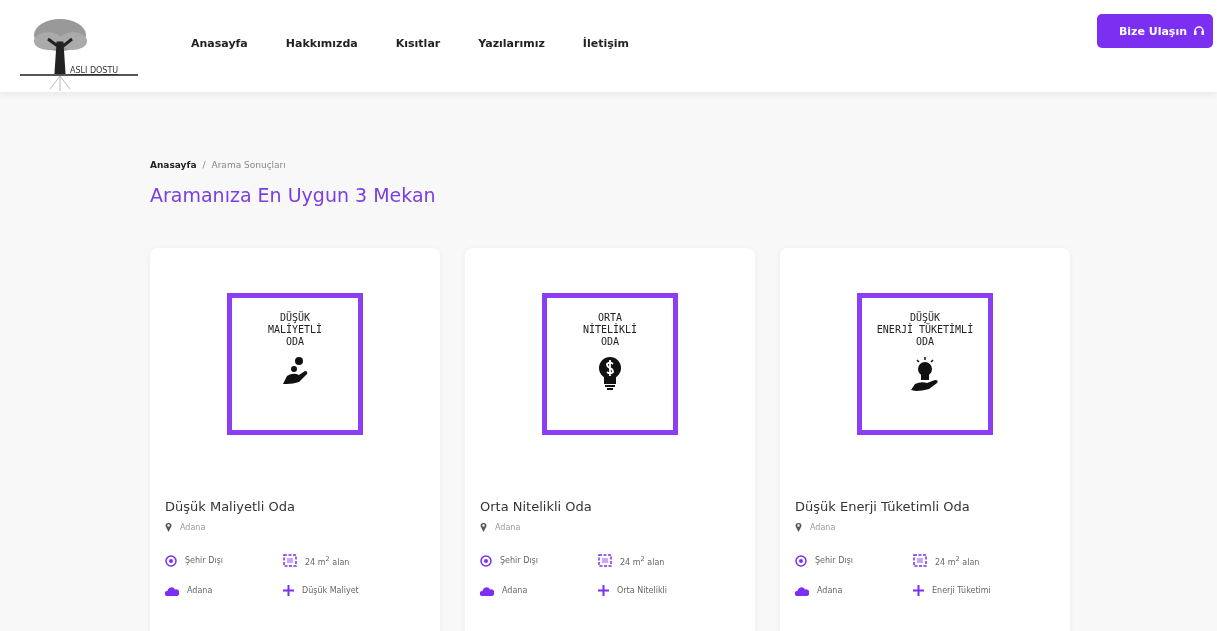  What do you see at coordinates (610, 317) in the screenshot?
I see `image-caption: ORTA` at bounding box center [610, 317].